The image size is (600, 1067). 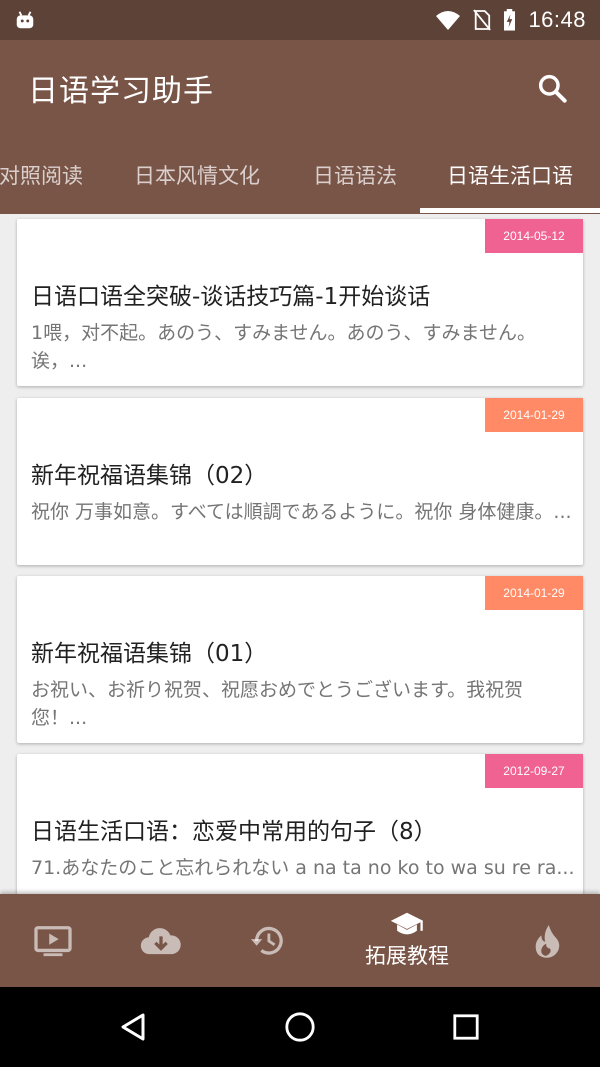 What do you see at coordinates (482, 20) in the screenshot?
I see `no-sim-icon` at bounding box center [482, 20].